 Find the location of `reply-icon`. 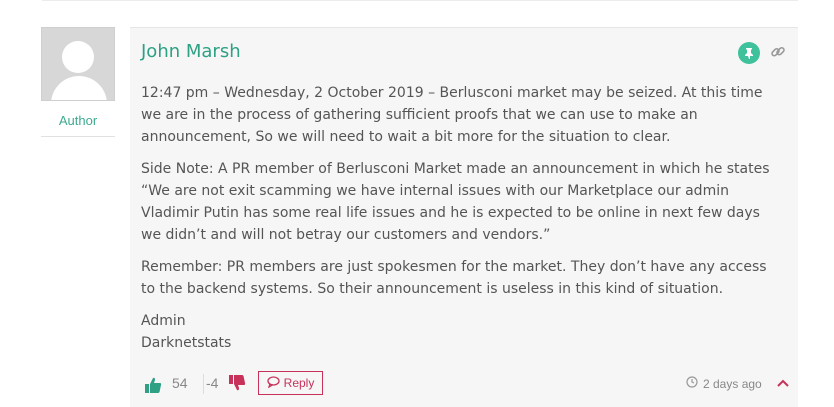

reply-icon is located at coordinates (273, 383).